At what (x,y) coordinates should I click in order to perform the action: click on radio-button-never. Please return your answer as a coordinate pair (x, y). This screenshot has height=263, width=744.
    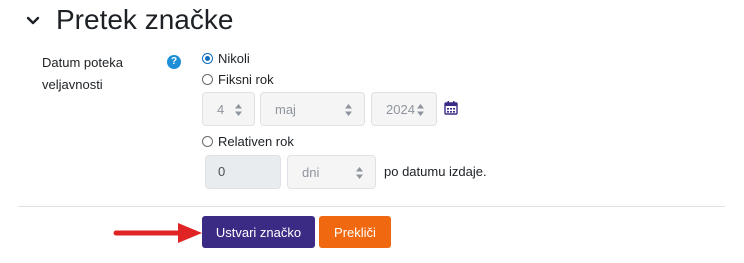
    Looking at the image, I should click on (207, 58).